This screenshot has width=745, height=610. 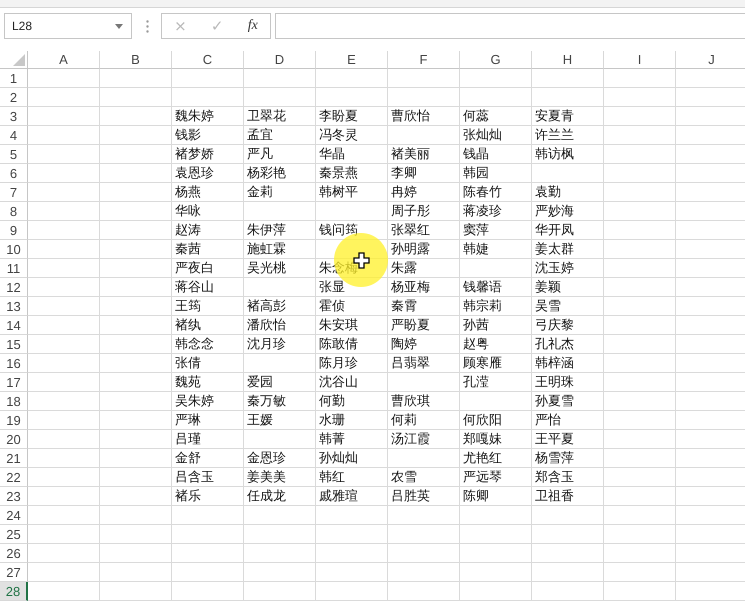 What do you see at coordinates (554, 324) in the screenshot?
I see `cell-text: 弓庆黎` at bounding box center [554, 324].